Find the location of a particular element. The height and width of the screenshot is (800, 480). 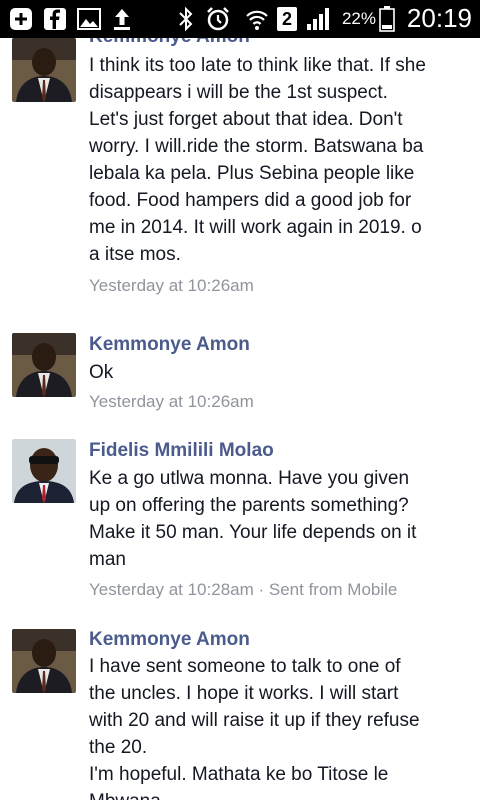

message-timestamp: Yesterday at 10:28am · Sent from Mobile is located at coordinates (243, 589).